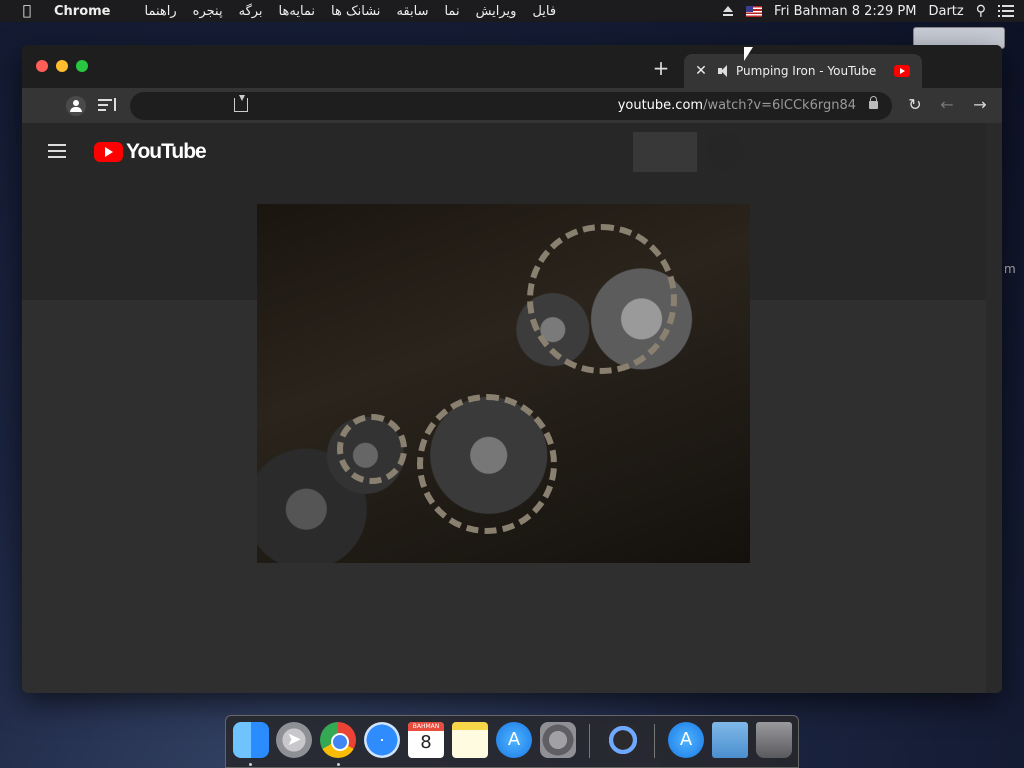  What do you see at coordinates (806, 71) in the screenshot?
I see `tab-title: Pumping Iron - YouTube` at bounding box center [806, 71].